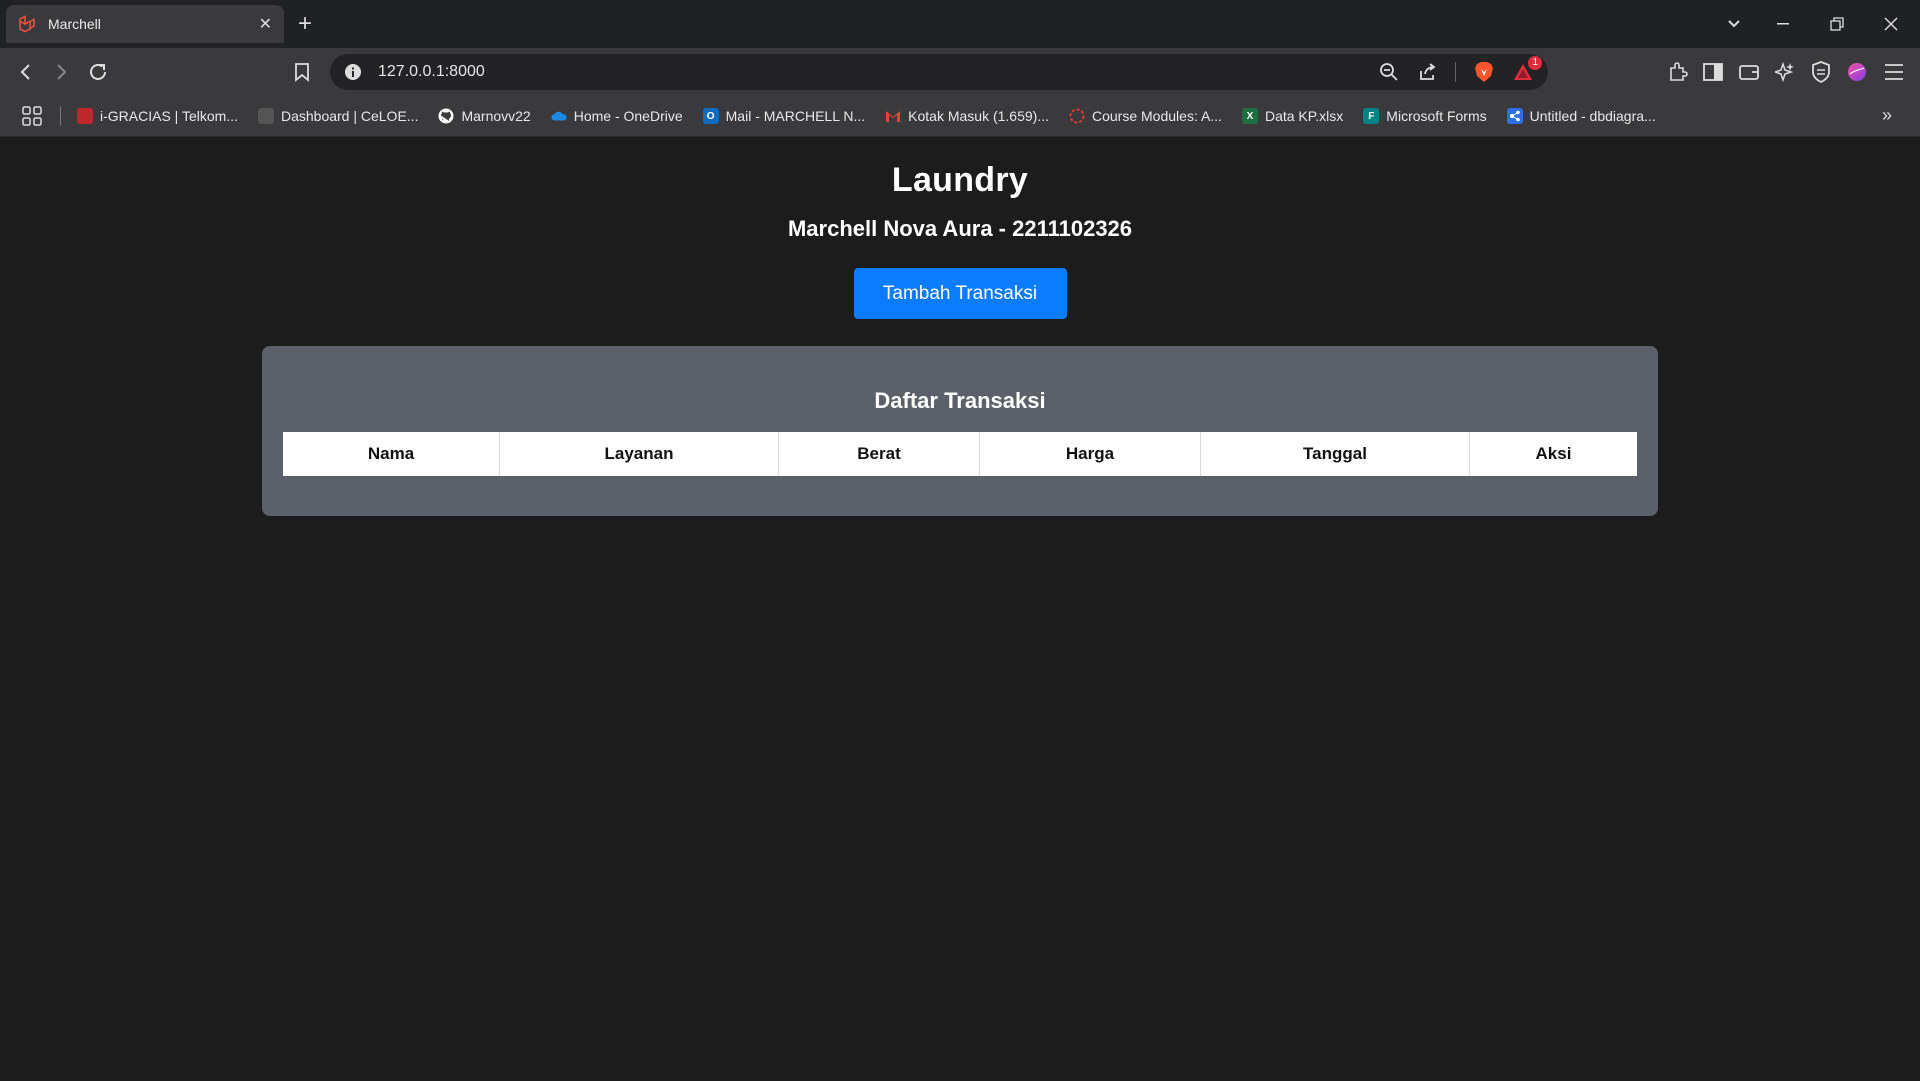 This screenshot has height=1081, width=1920. I want to click on vpn-icon, so click(1821, 72).